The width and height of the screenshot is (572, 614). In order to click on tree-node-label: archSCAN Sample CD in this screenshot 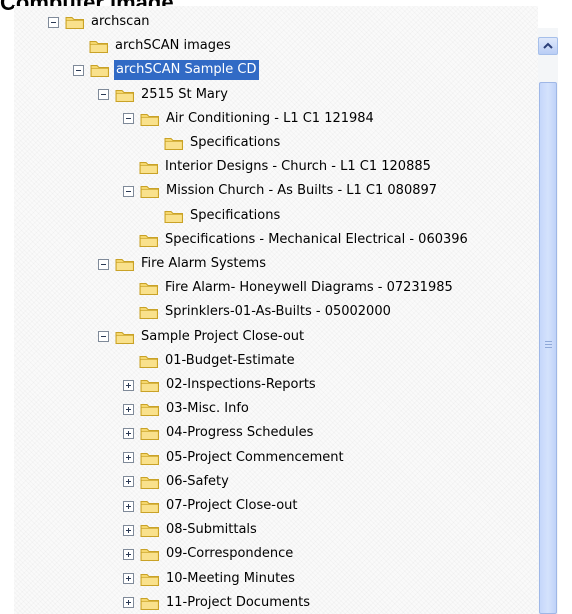, I will do `click(187, 70)`.